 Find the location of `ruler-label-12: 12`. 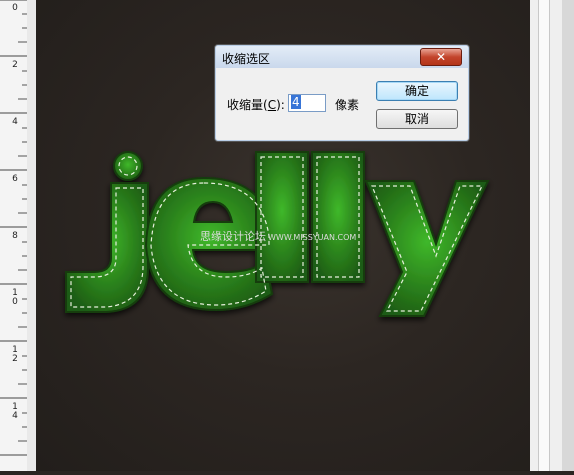

ruler-label-12: 12 is located at coordinates (15, 354).